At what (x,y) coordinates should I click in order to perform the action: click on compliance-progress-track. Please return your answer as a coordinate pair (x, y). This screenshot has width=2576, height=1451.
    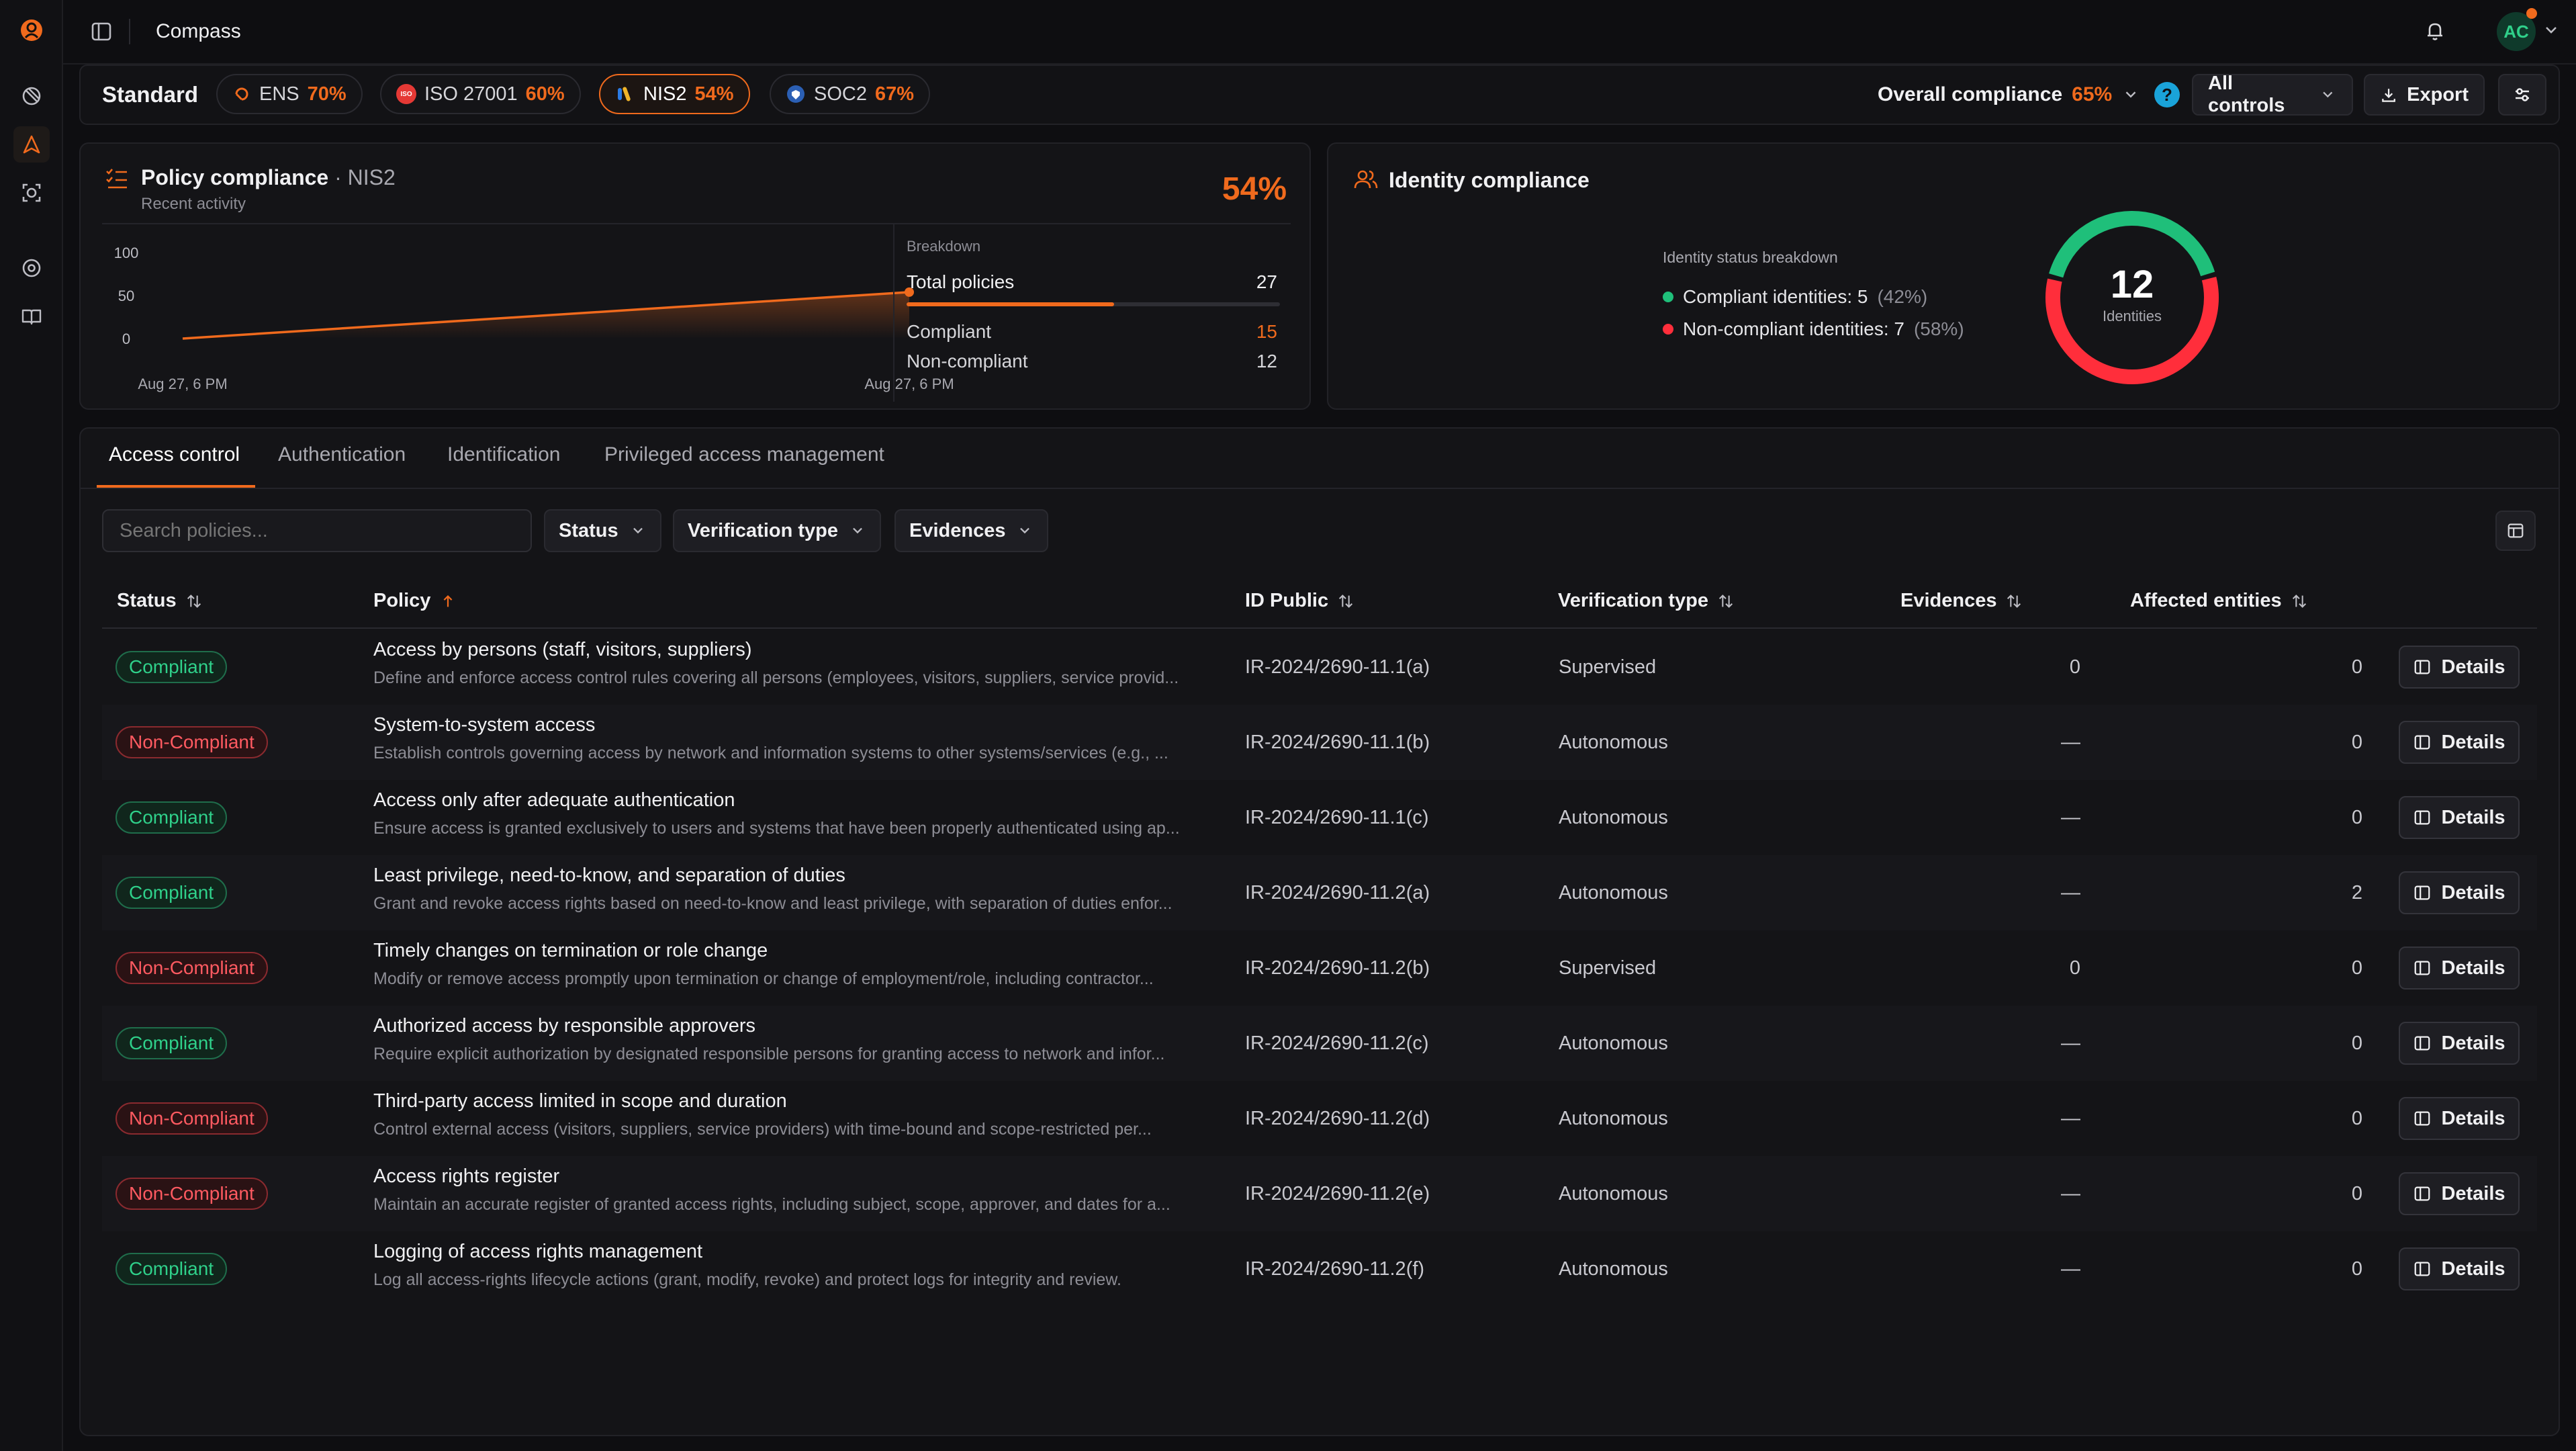
    Looking at the image, I should click on (1093, 304).